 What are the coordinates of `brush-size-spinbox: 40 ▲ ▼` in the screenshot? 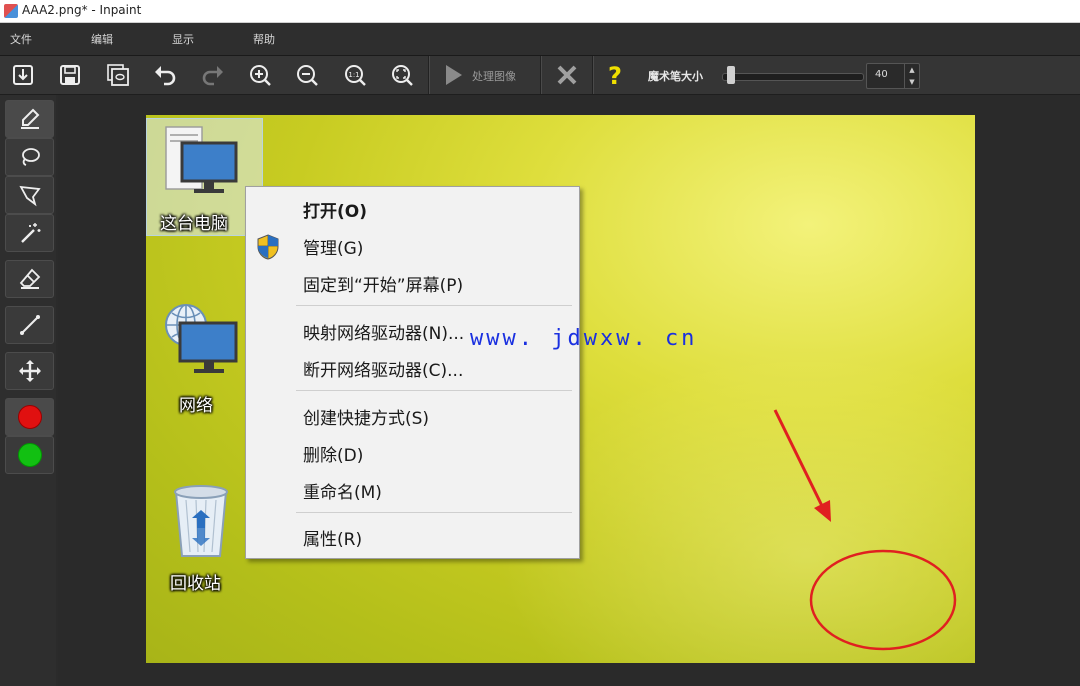 It's located at (893, 76).